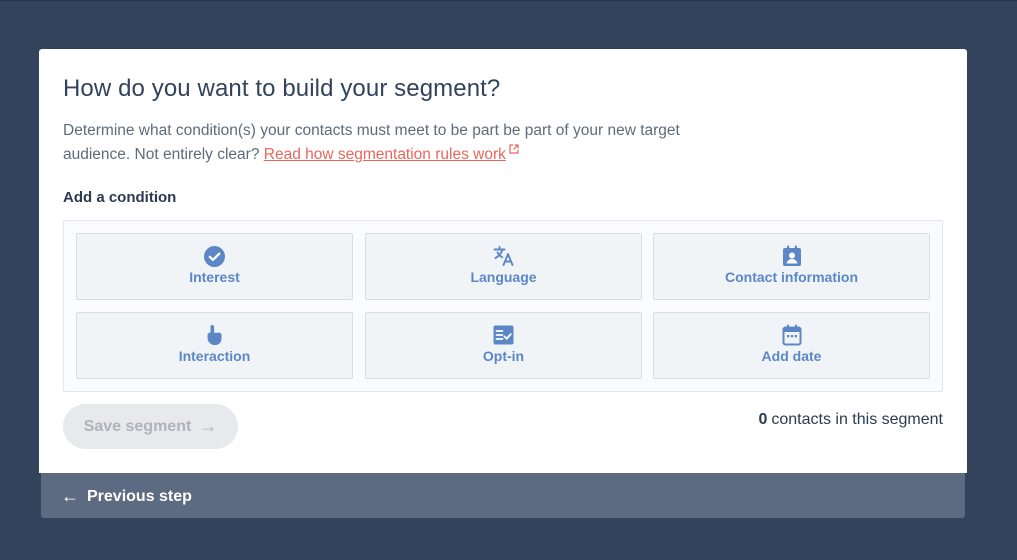 The image size is (1017, 560). Describe the element at coordinates (857, 419) in the screenshot. I see `contact-count-suffix: contacts in this segment` at that location.